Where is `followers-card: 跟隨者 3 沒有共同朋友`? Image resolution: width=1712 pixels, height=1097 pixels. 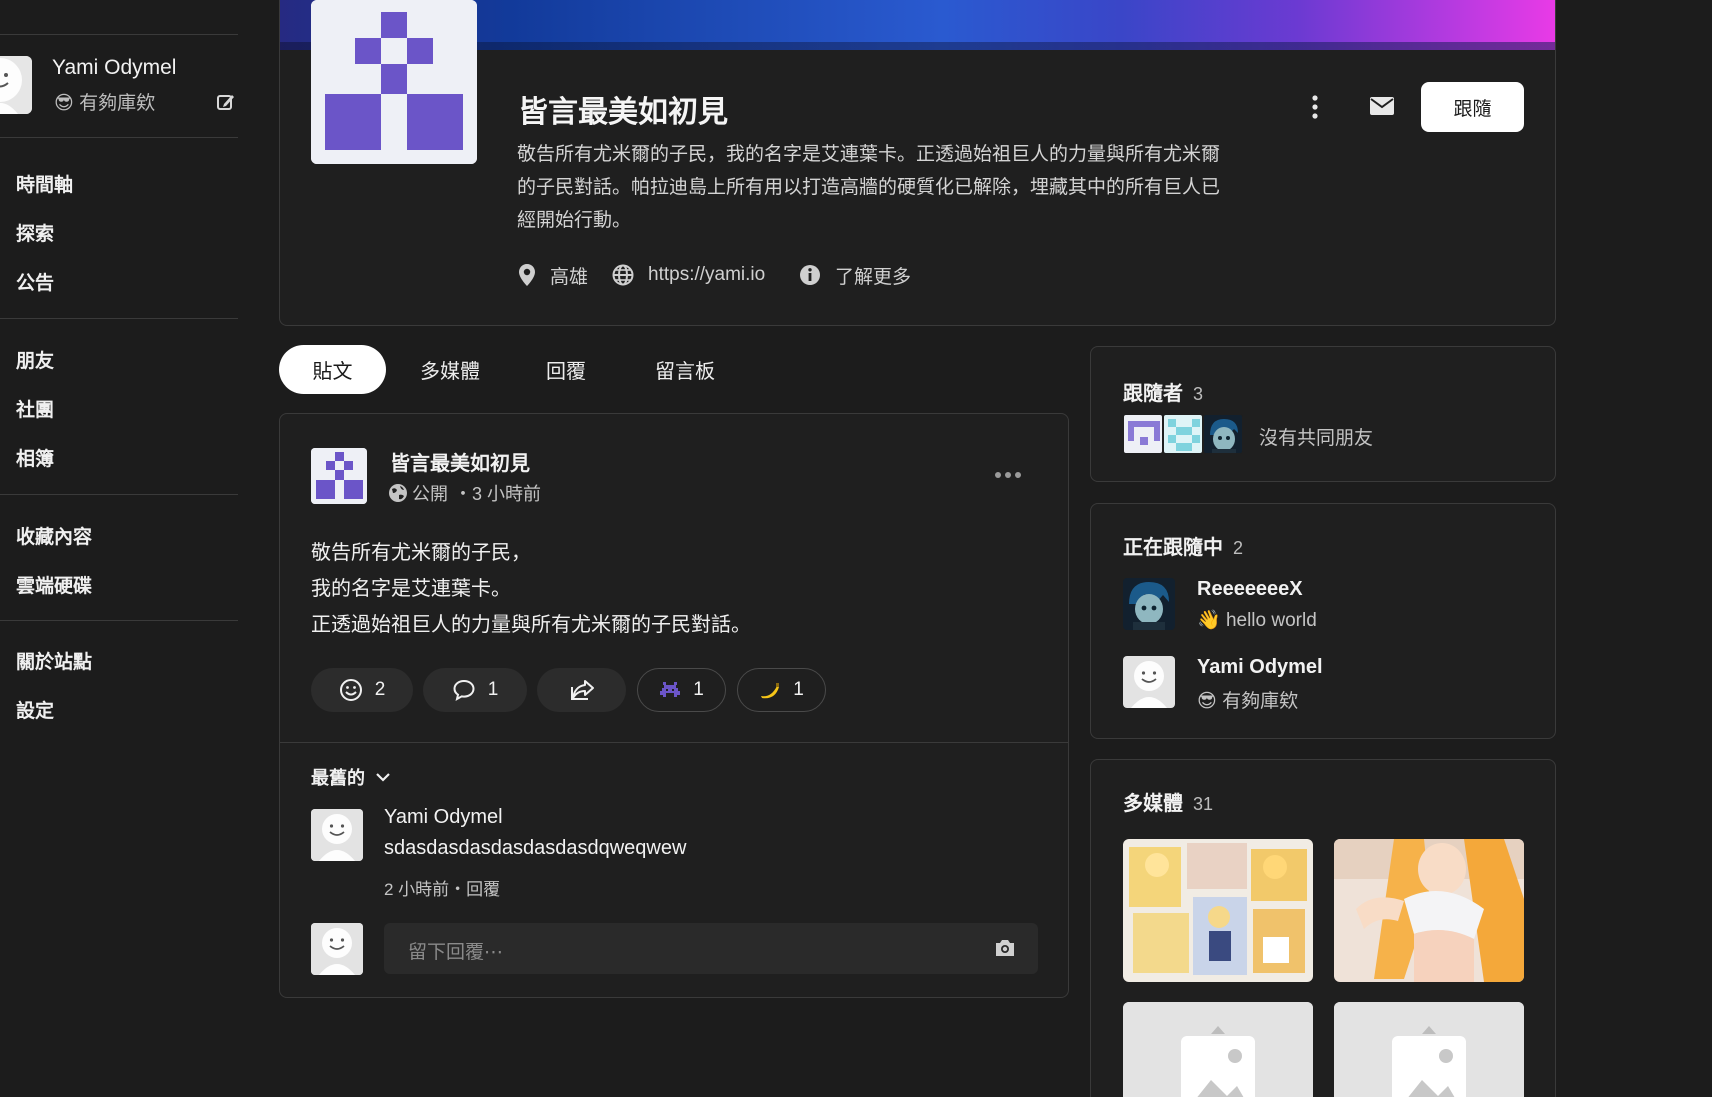
followers-card: 跟隨者 3 沒有共同朋友 is located at coordinates (1323, 414).